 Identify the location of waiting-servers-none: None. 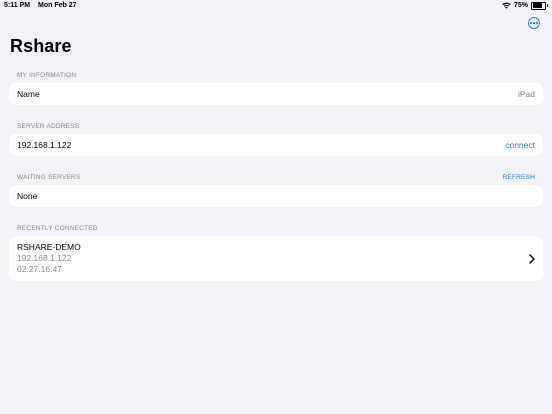
(27, 196).